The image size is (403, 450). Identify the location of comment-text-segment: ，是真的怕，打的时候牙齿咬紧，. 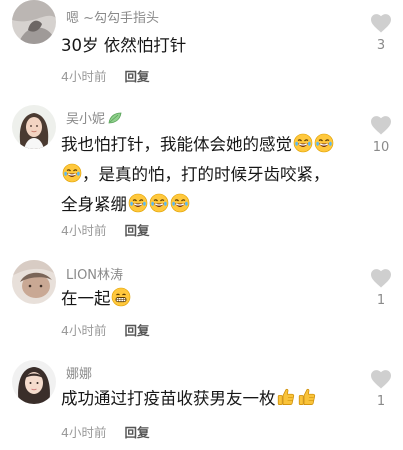
(206, 174).